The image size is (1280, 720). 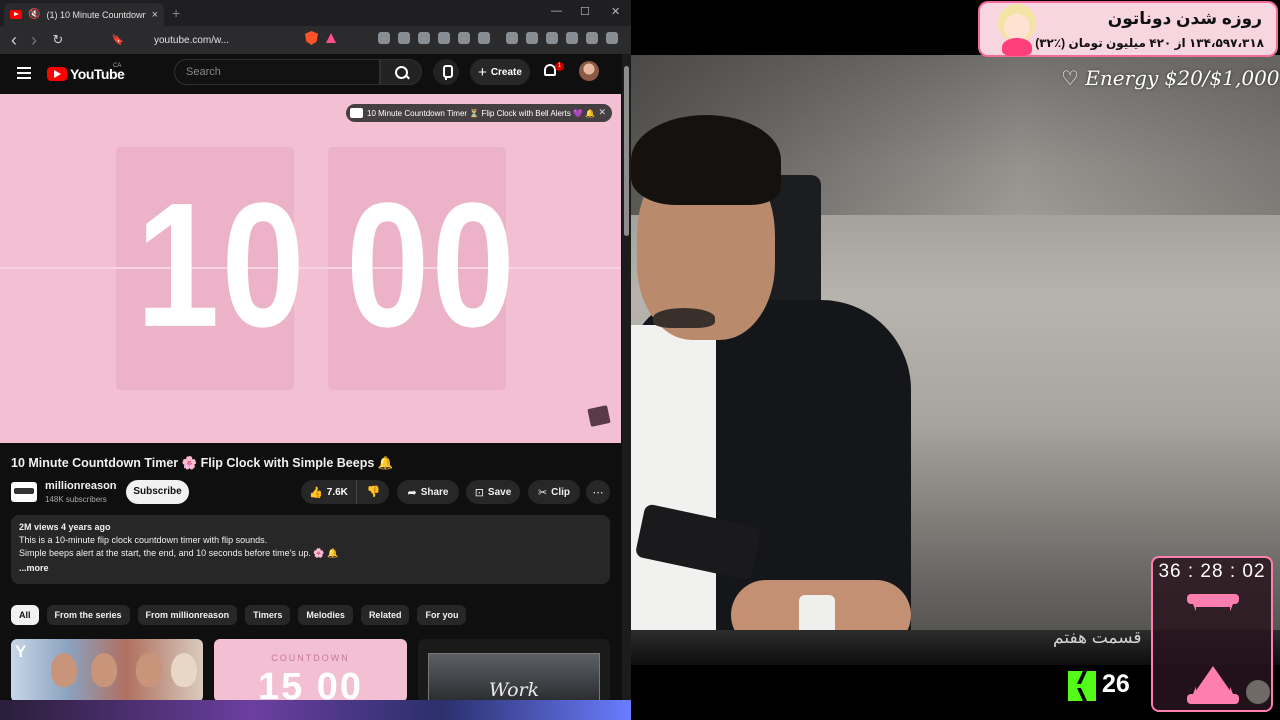 I want to click on dislike-button: 👎, so click(x=373, y=492).